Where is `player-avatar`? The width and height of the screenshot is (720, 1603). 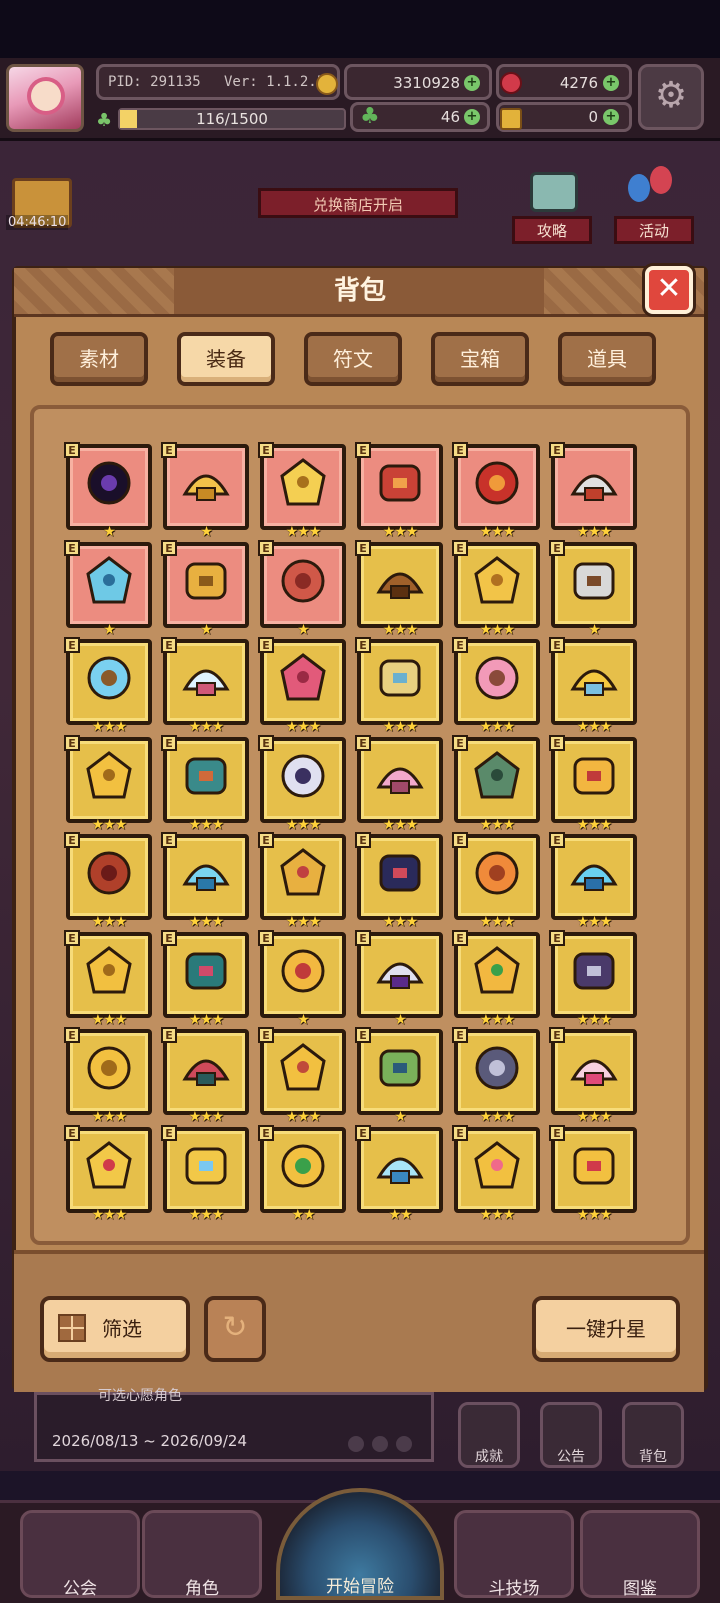
player-avatar is located at coordinates (45, 98).